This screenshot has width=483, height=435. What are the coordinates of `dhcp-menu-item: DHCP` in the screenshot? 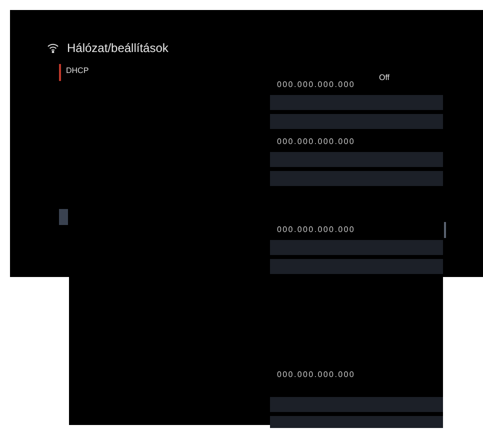 It's located at (164, 72).